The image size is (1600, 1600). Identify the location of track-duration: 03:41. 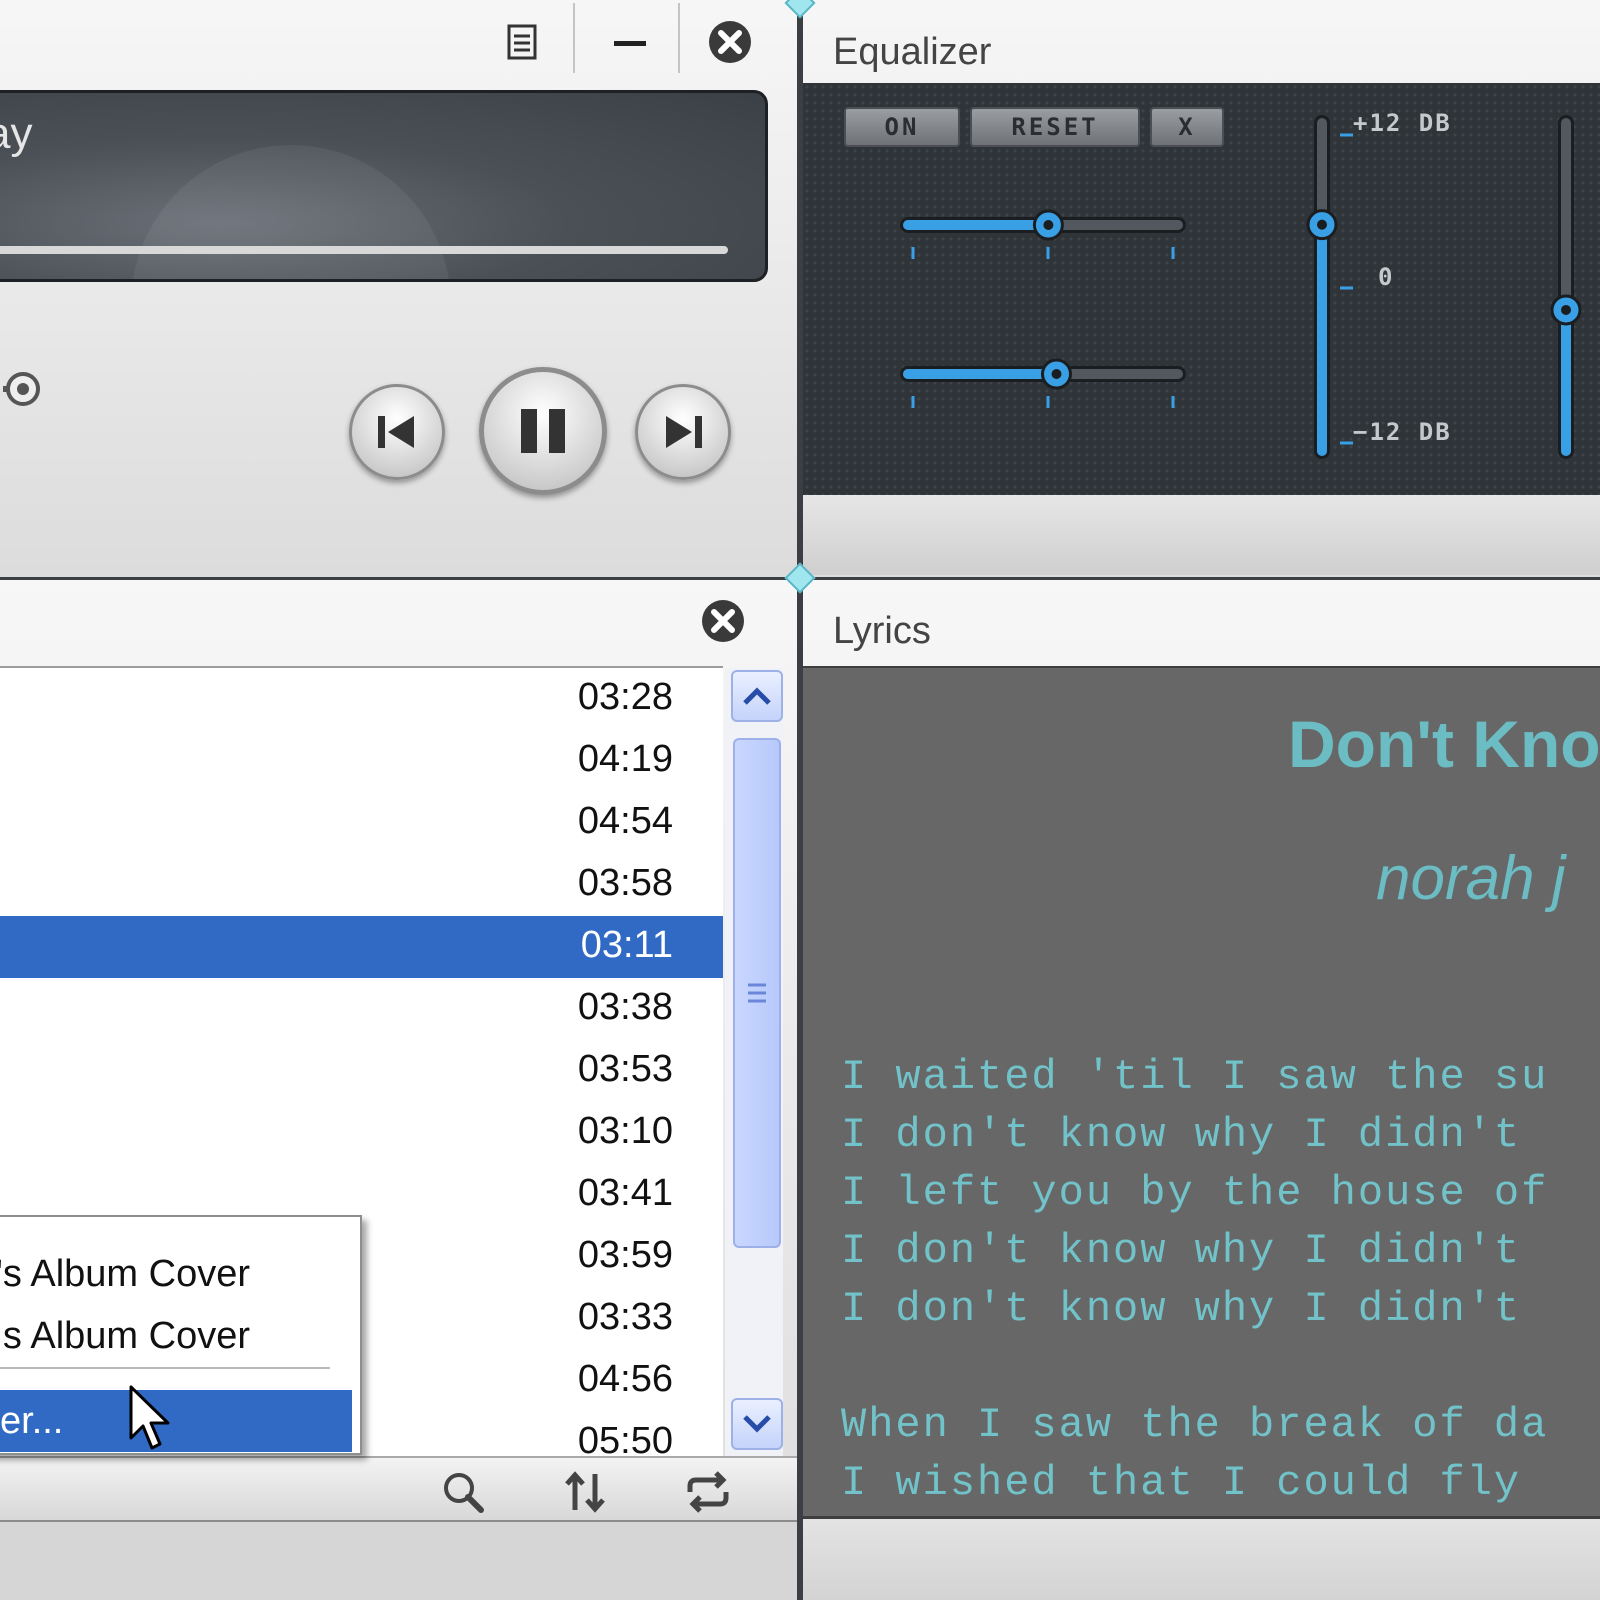
(625, 1193).